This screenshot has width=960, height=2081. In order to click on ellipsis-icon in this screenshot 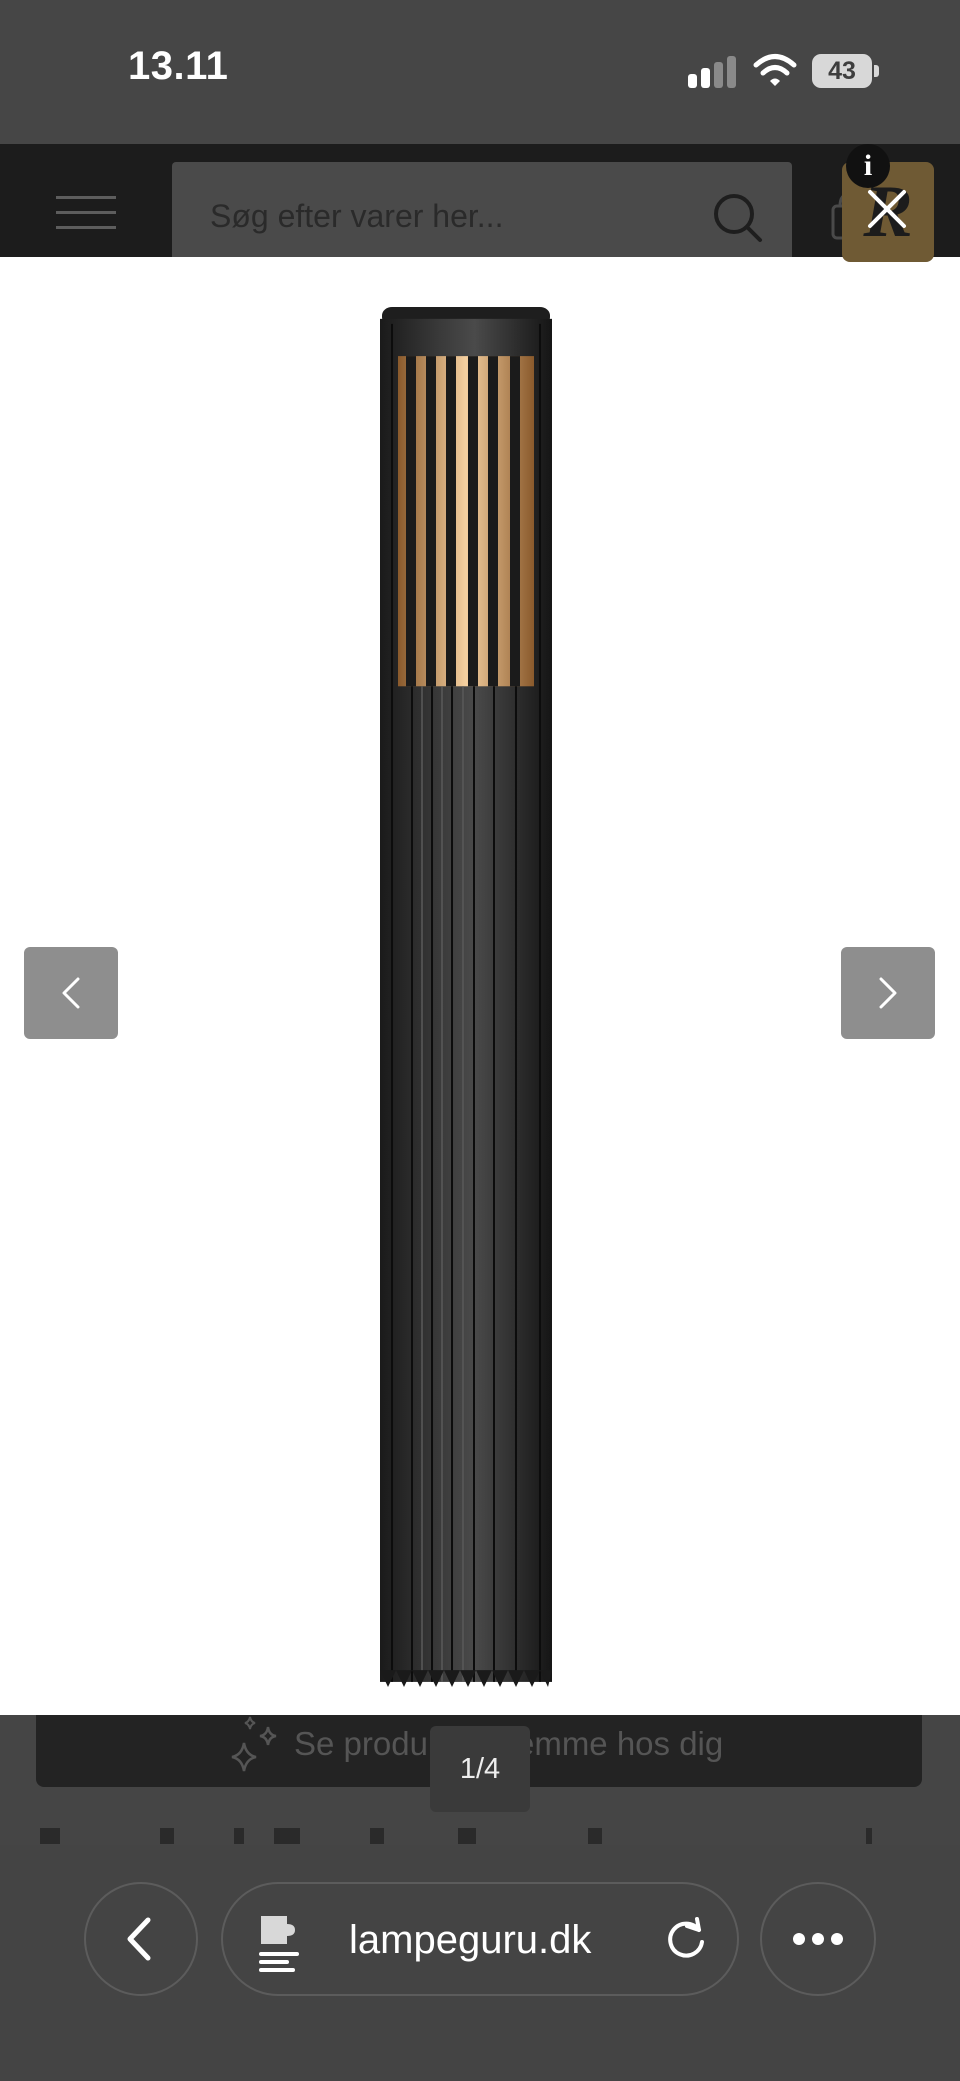, I will do `click(818, 1939)`.